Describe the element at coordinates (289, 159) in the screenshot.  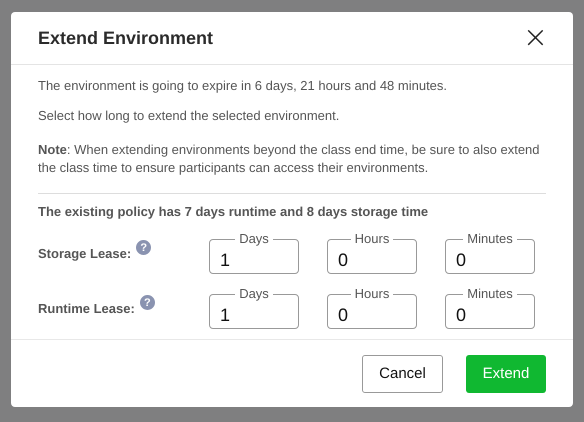
I see `message-text: Note: When extending environments beyond the class end time, be sure to also extend the class time to ensure participants can access their environments.` at that location.